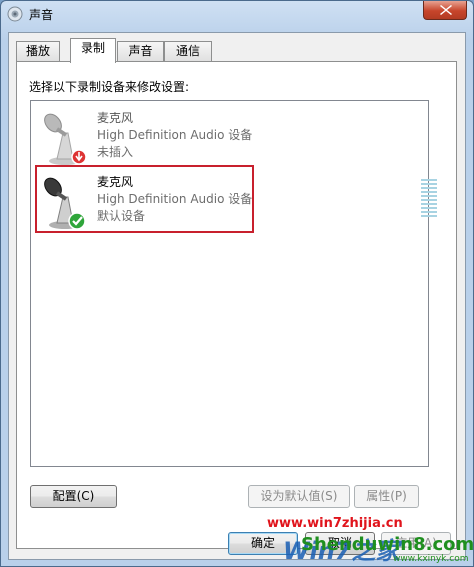 The height and width of the screenshot is (567, 474). I want to click on close-button, so click(445, 10).